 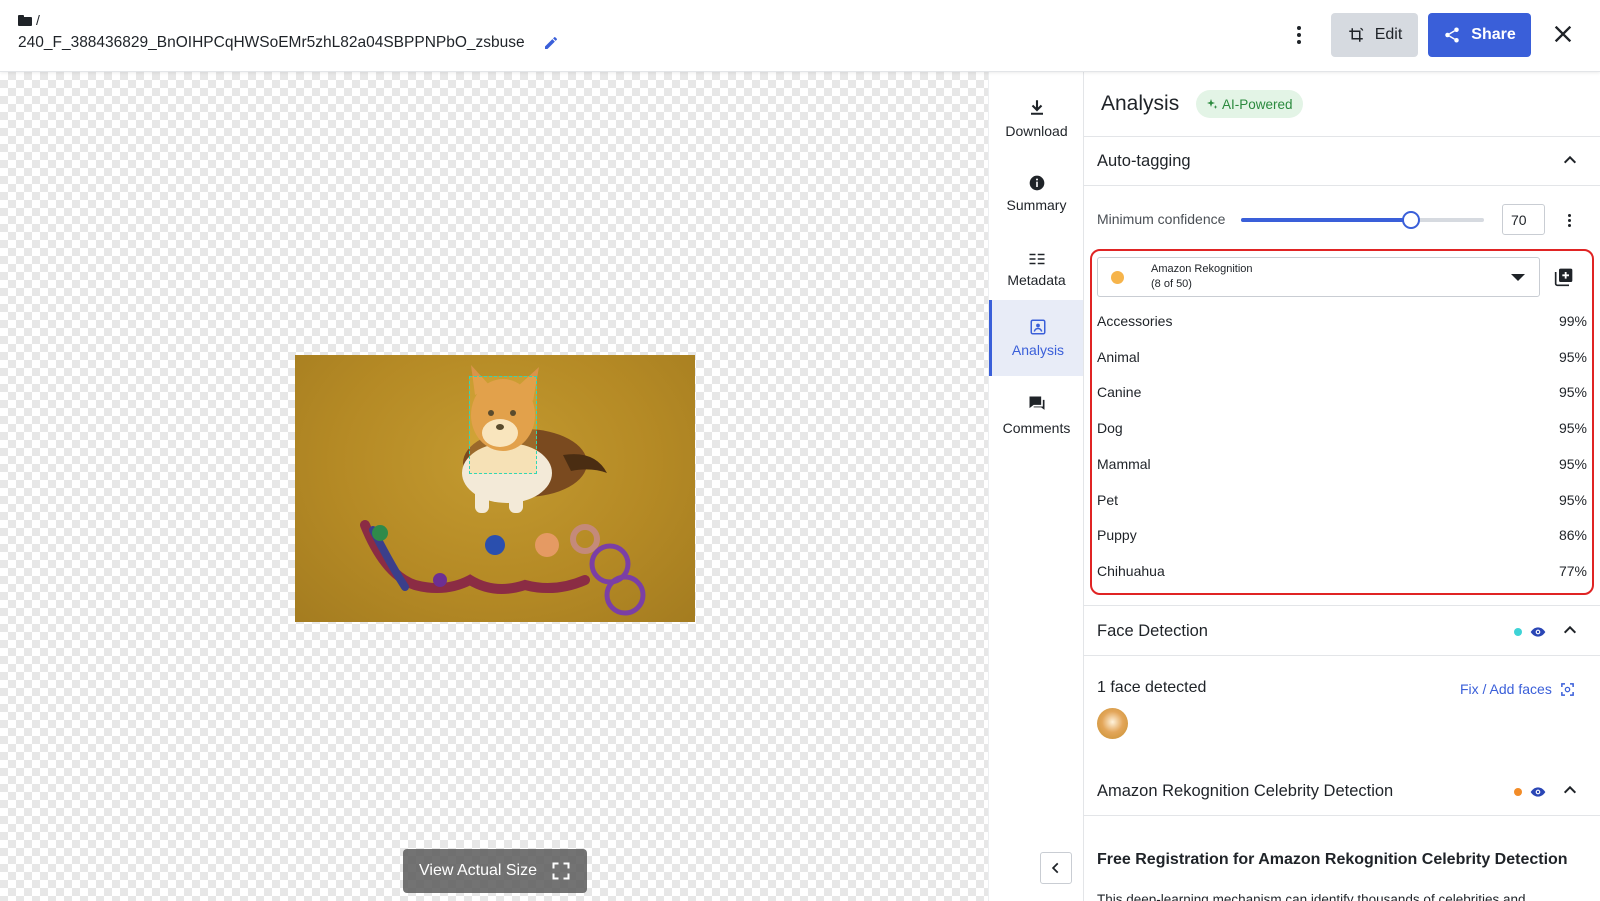 I want to click on tag-name: Dog, so click(x=1110, y=428).